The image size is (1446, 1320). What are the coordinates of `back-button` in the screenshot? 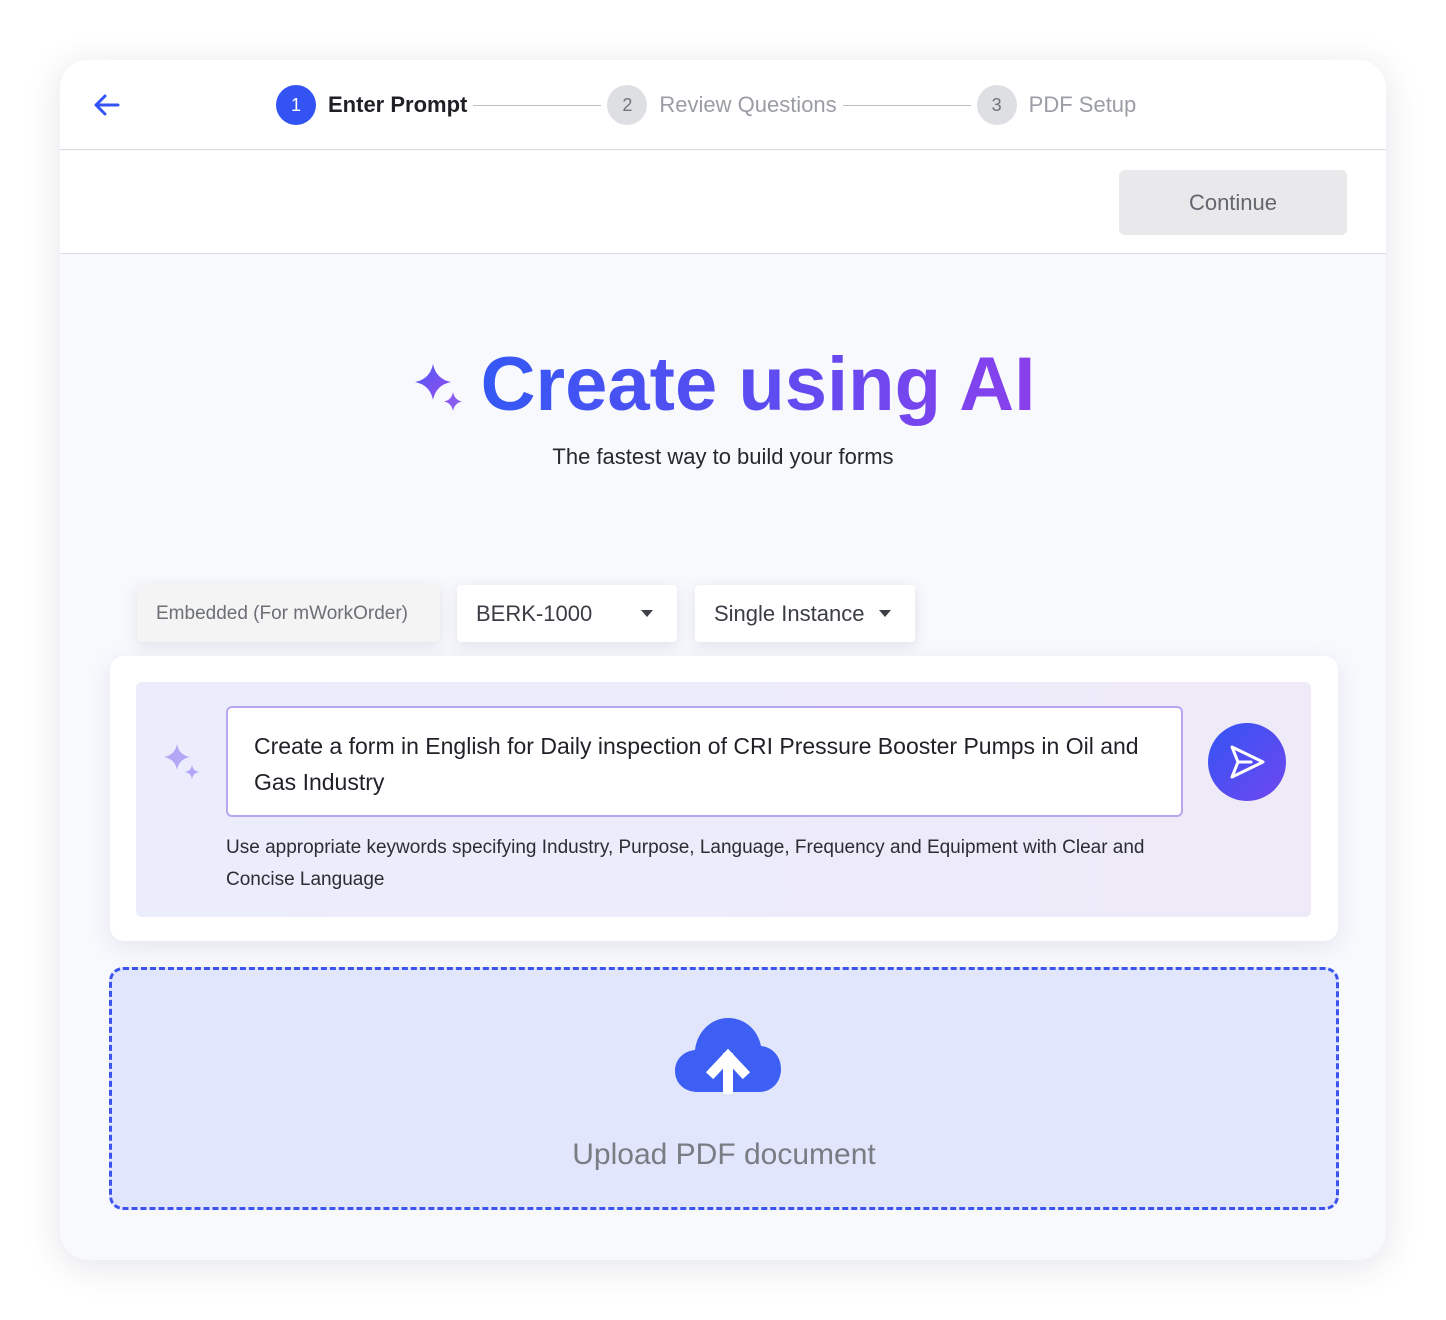 It's located at (106, 105).